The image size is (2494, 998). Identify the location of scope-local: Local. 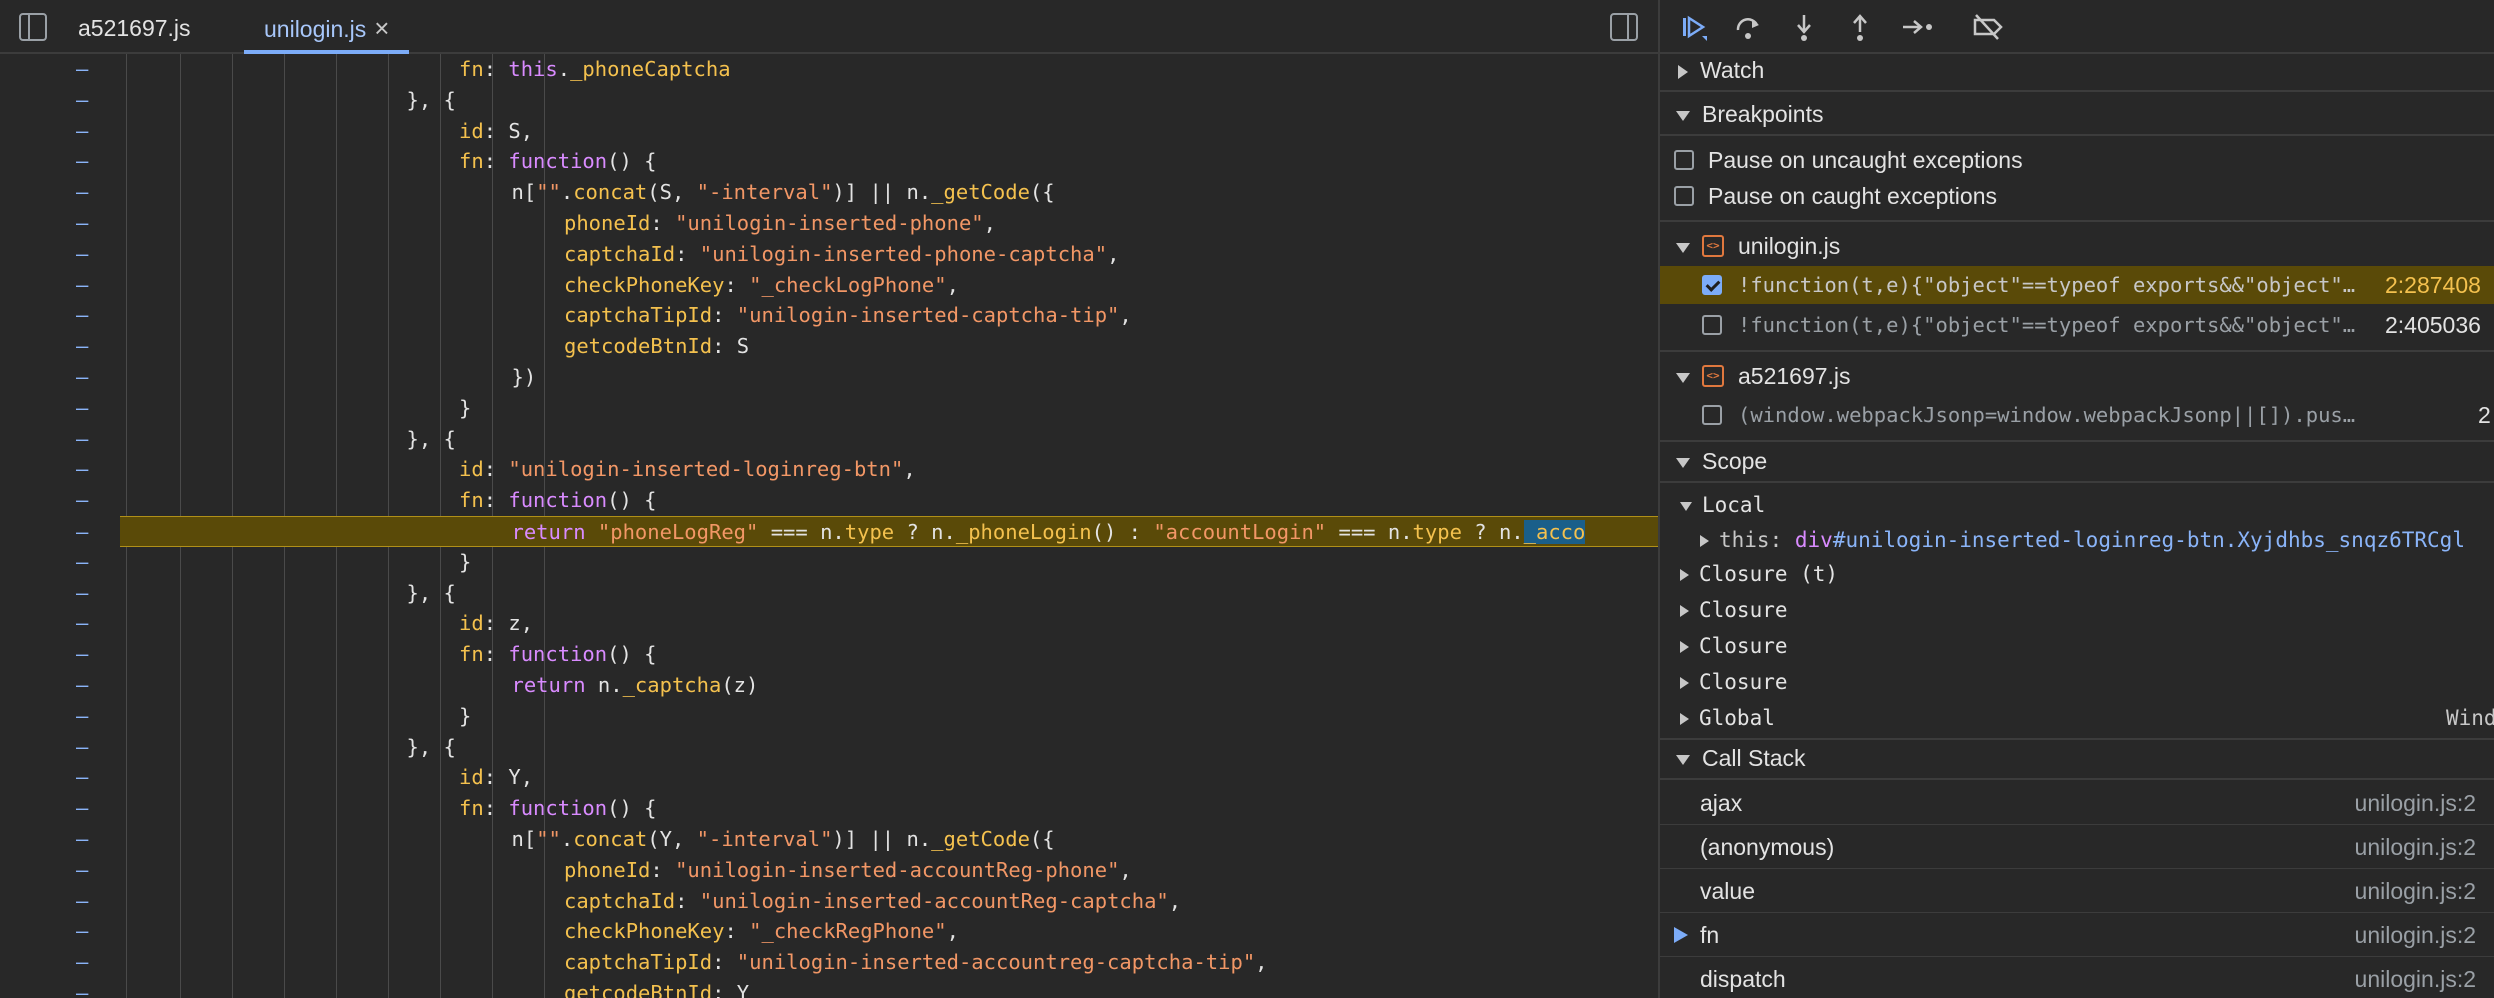
(1722, 505).